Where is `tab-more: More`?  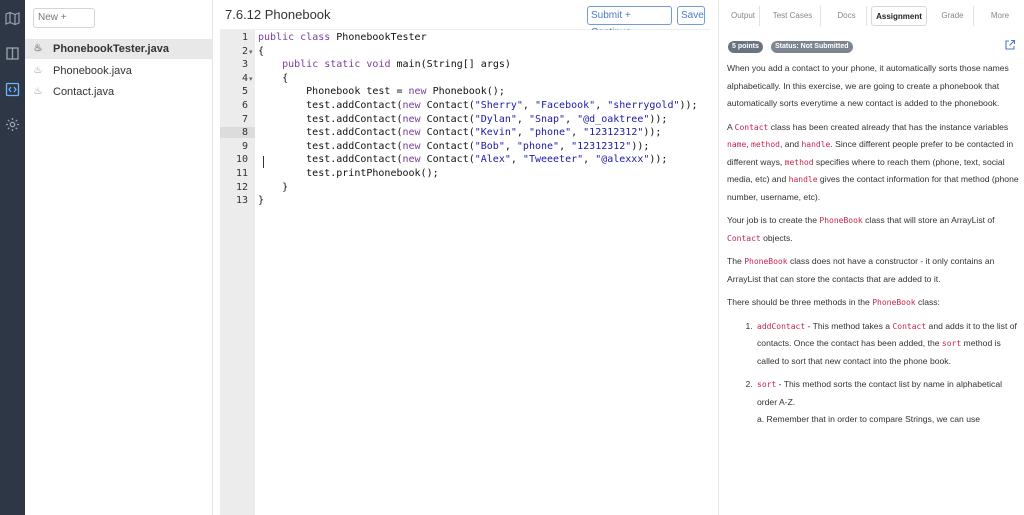 tab-more: More is located at coordinates (1000, 16).